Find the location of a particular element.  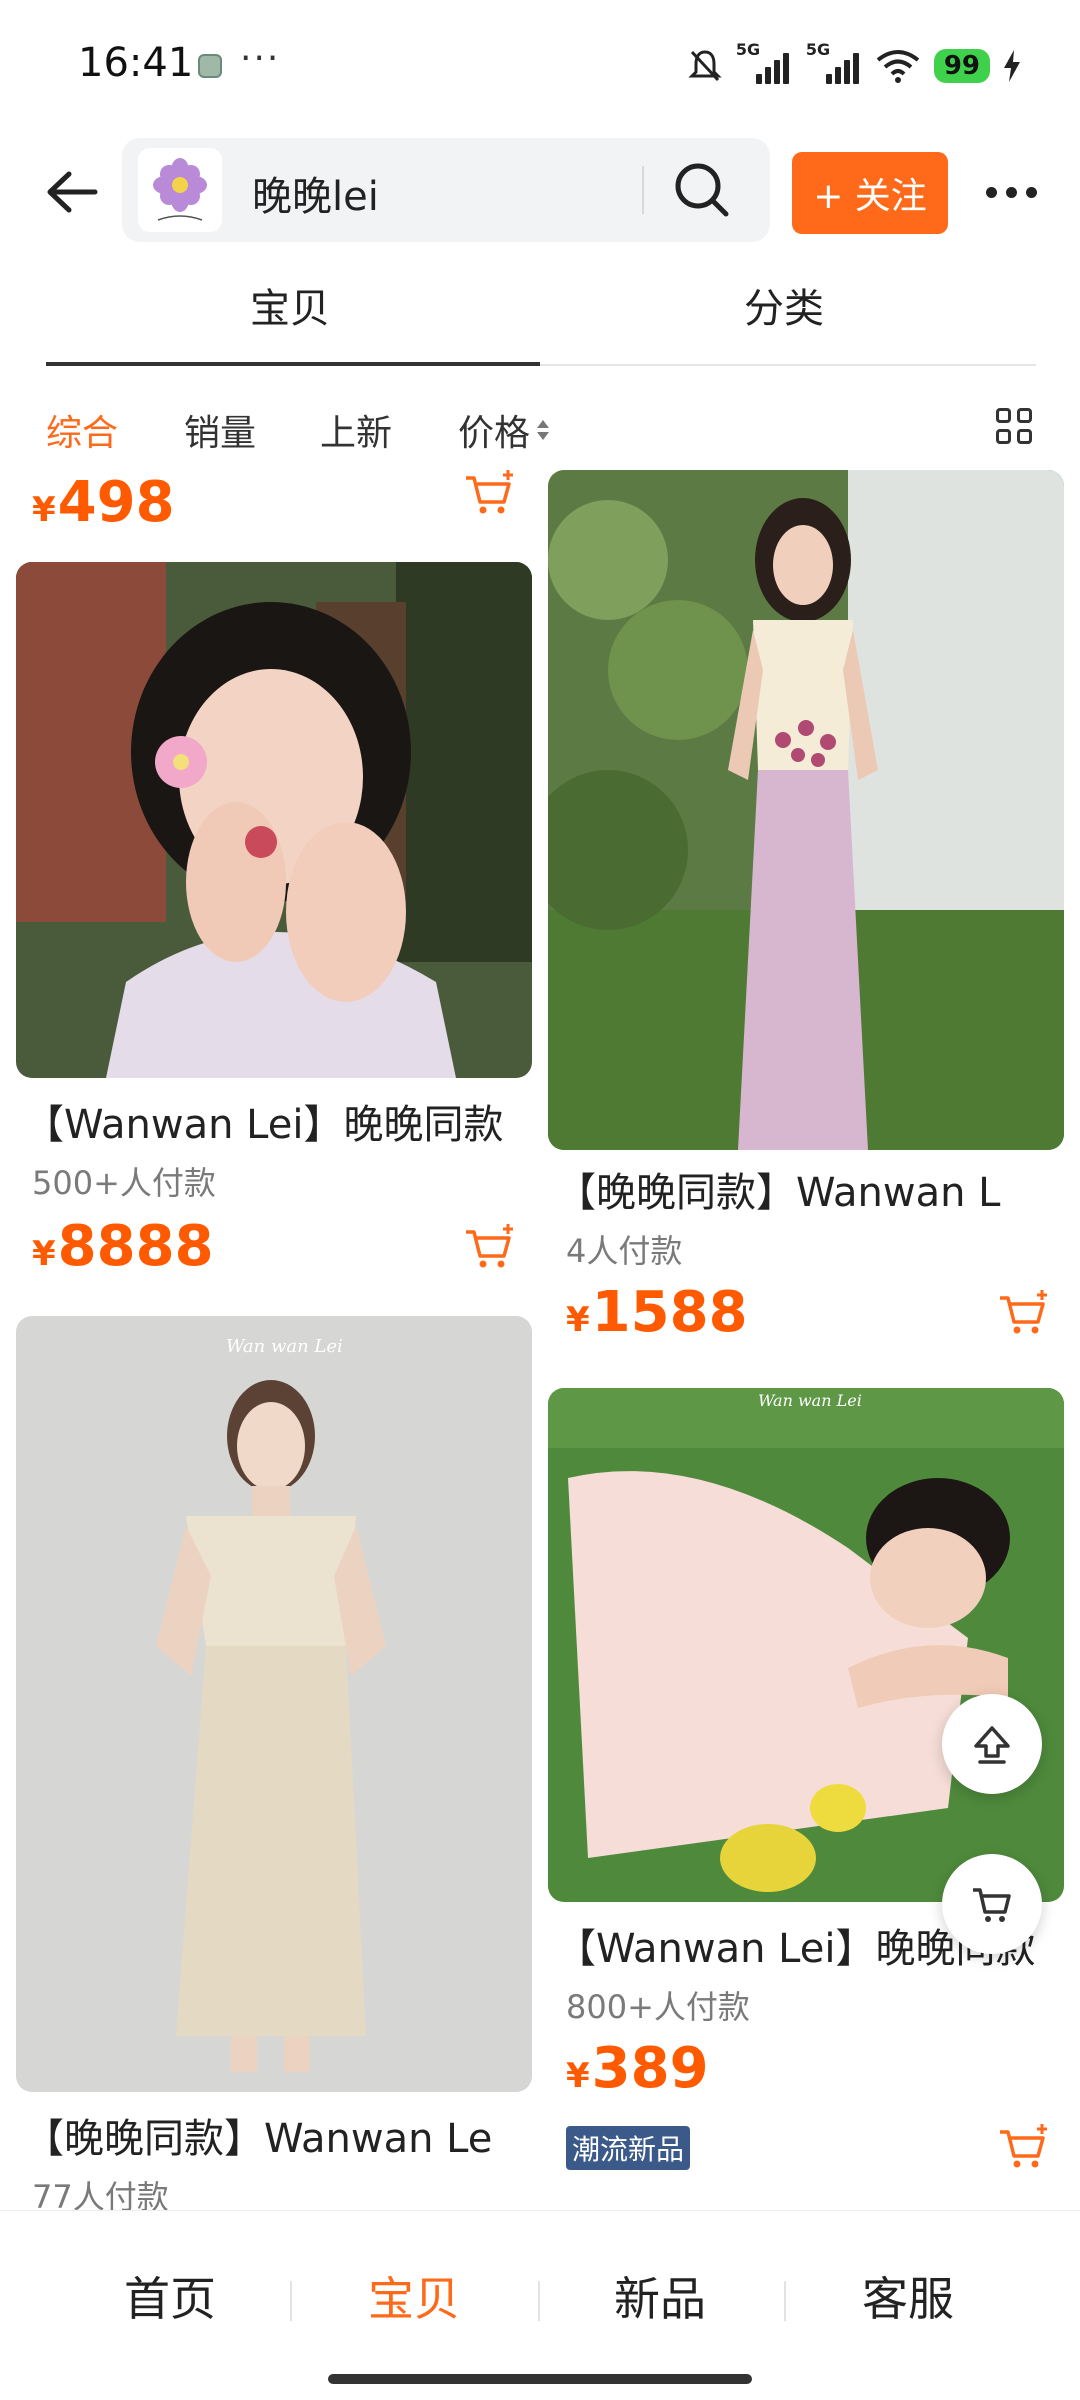

app-notification-icon is located at coordinates (210, 66).